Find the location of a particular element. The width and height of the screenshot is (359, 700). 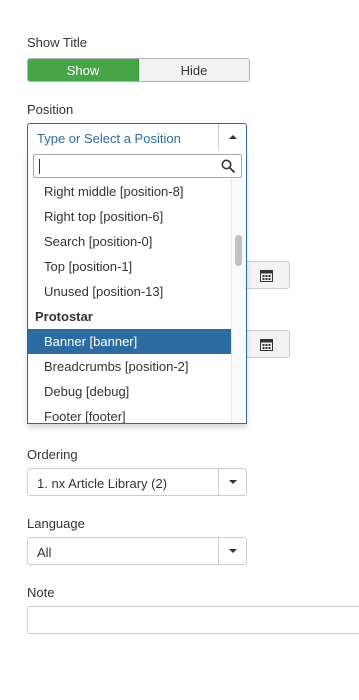

ordering-label: Ordering is located at coordinates (52, 454).